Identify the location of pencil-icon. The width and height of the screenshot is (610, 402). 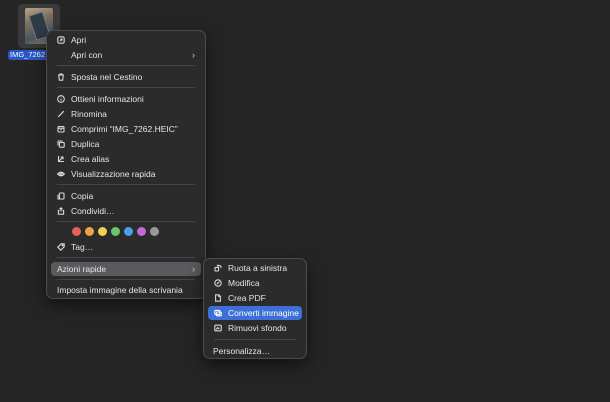
(61, 114).